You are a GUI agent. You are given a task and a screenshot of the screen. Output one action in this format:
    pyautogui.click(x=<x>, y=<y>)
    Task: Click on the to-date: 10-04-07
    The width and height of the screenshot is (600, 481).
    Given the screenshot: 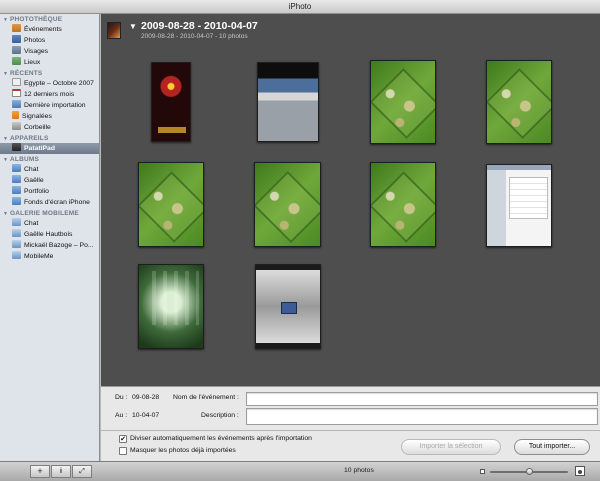 What is the action you would take?
    pyautogui.click(x=146, y=415)
    